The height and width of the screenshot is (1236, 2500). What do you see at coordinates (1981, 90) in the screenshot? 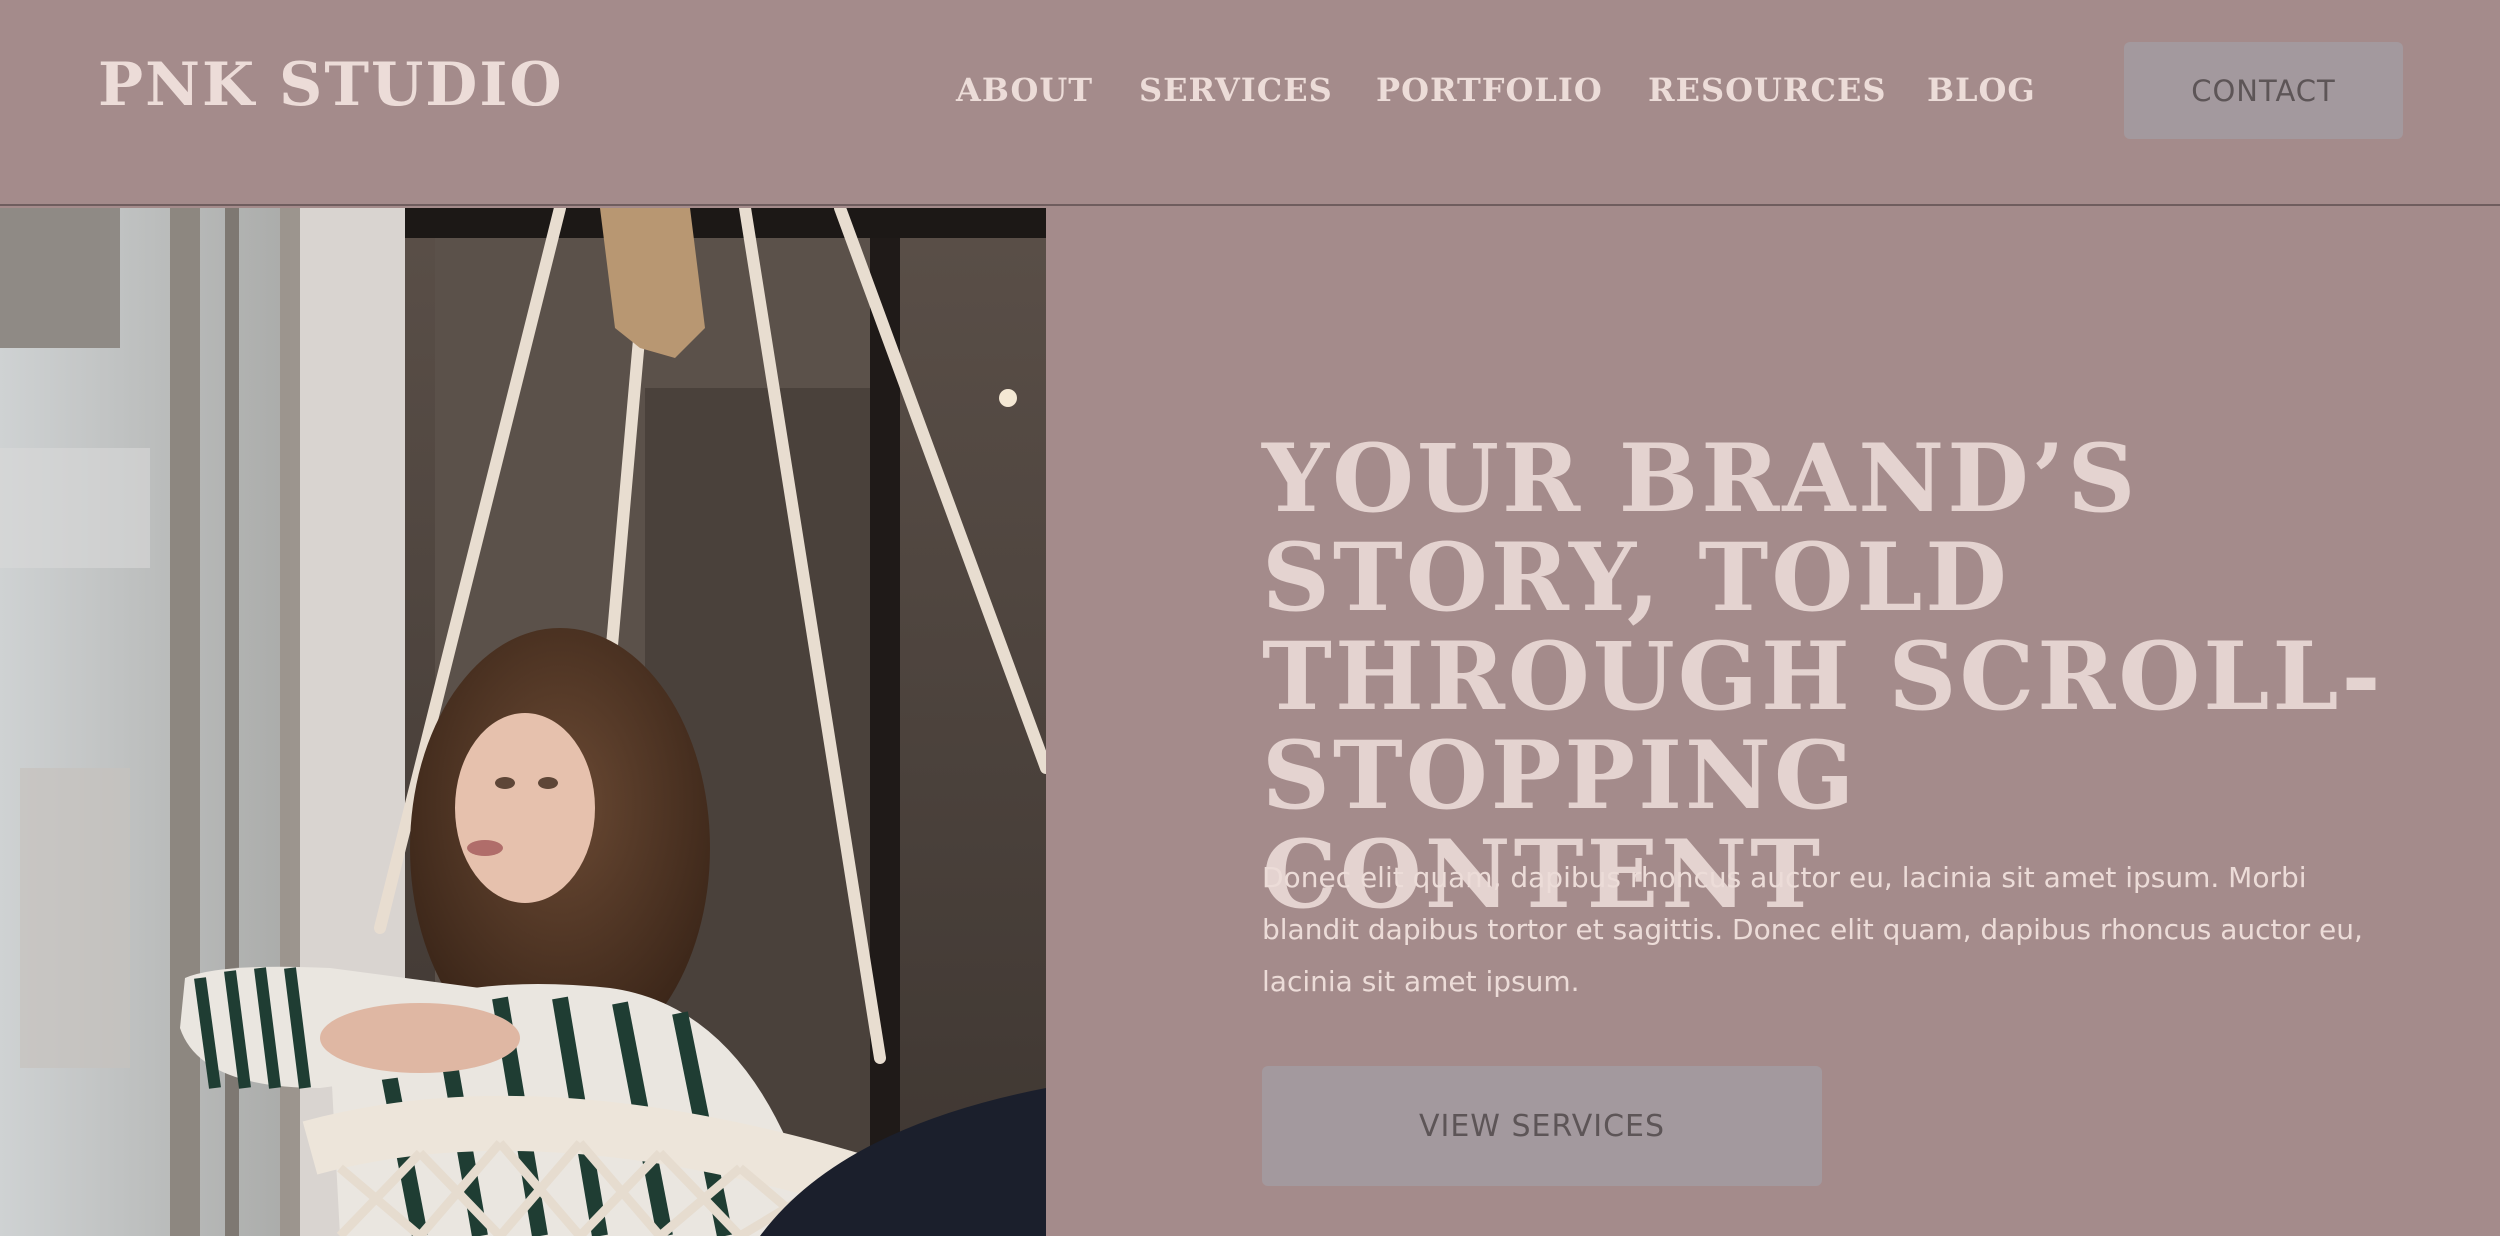
I see `nav-blog: BLOG` at bounding box center [1981, 90].